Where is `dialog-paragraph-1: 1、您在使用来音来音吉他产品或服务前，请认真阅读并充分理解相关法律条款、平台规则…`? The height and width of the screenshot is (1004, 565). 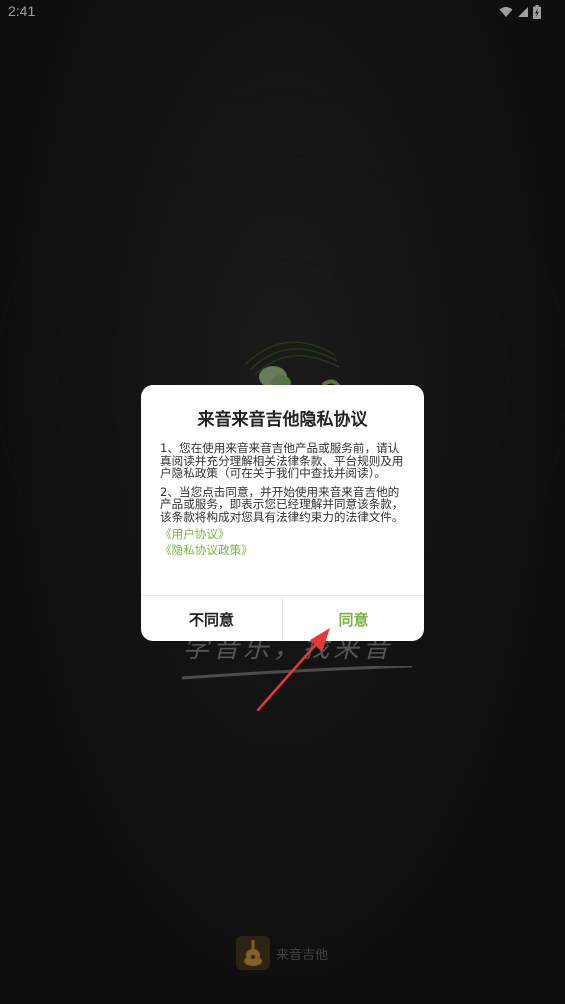
dialog-paragraph-1: 1、您在使用来音来音吉他产品或服务前，请认真阅读并充分理解相关法律条款、平台规则… is located at coordinates (282, 461).